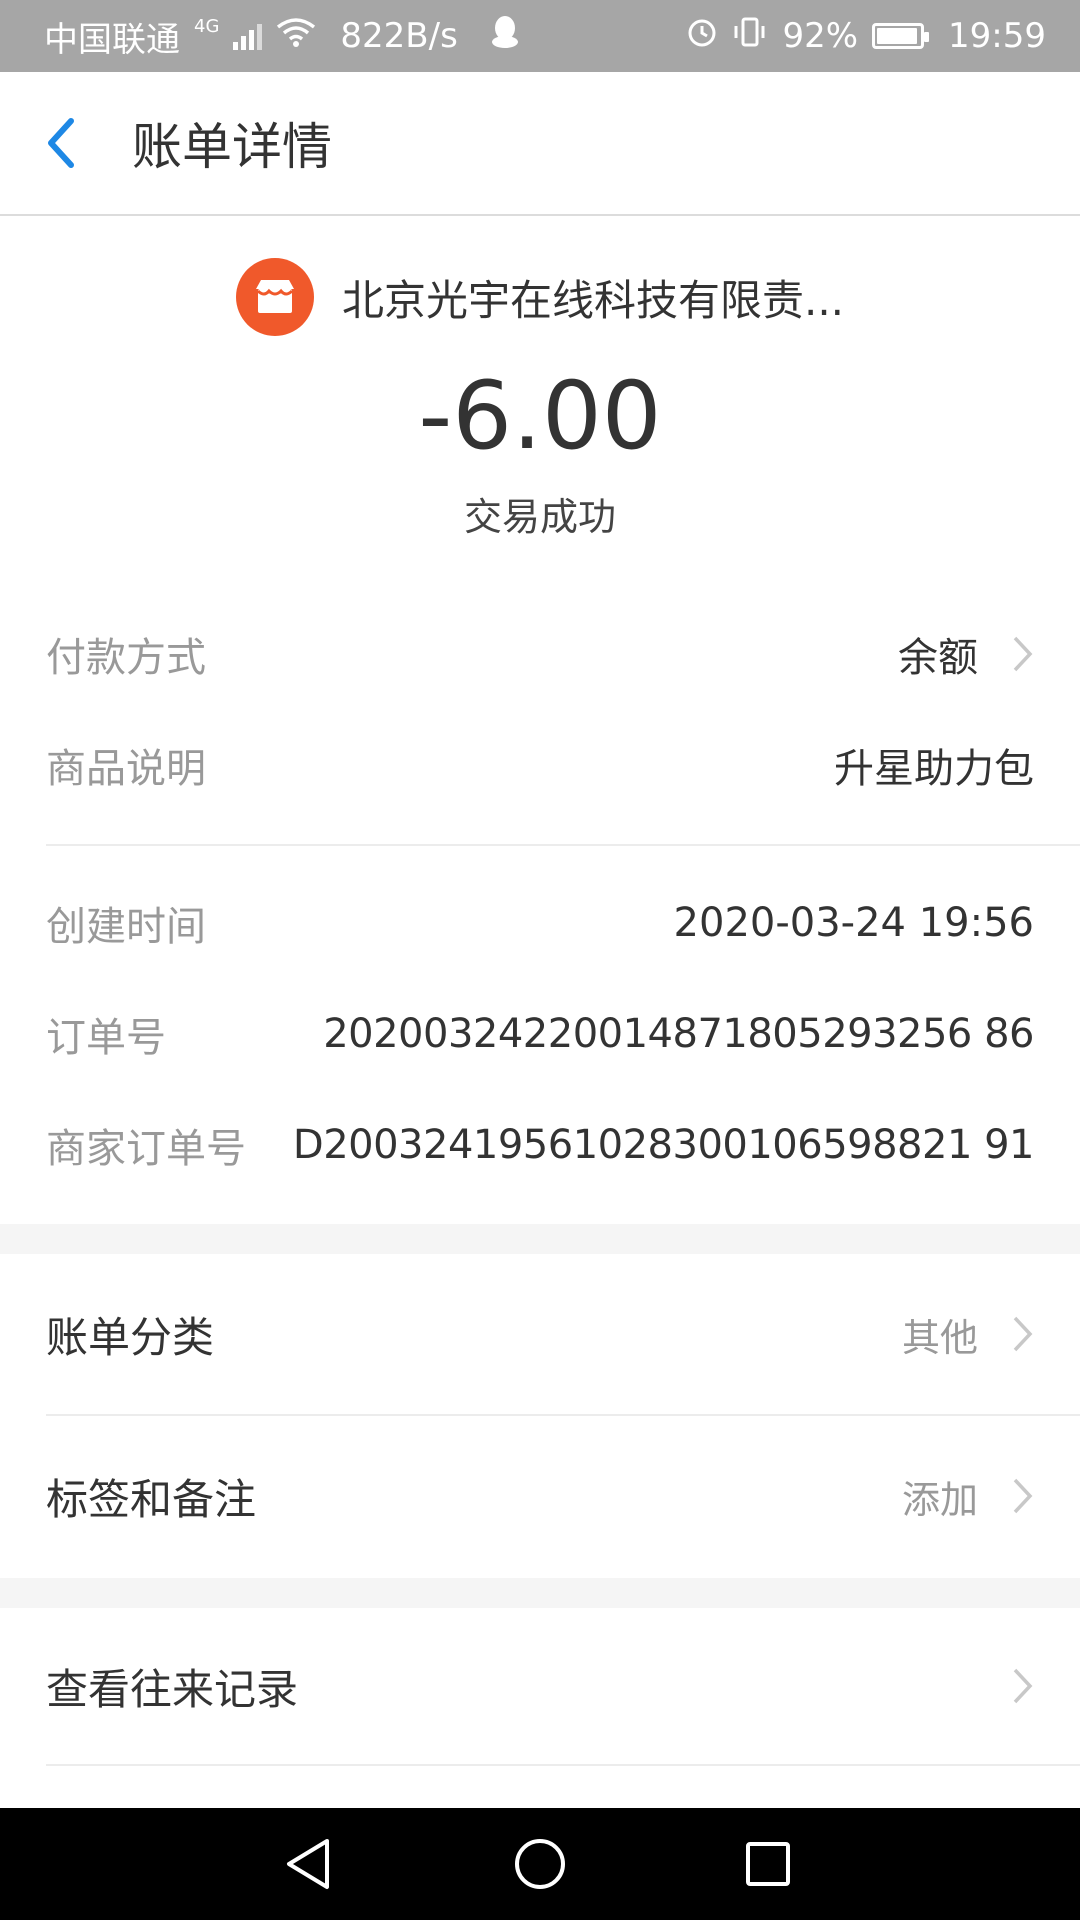  I want to click on nav-back-button, so click(308, 1864).